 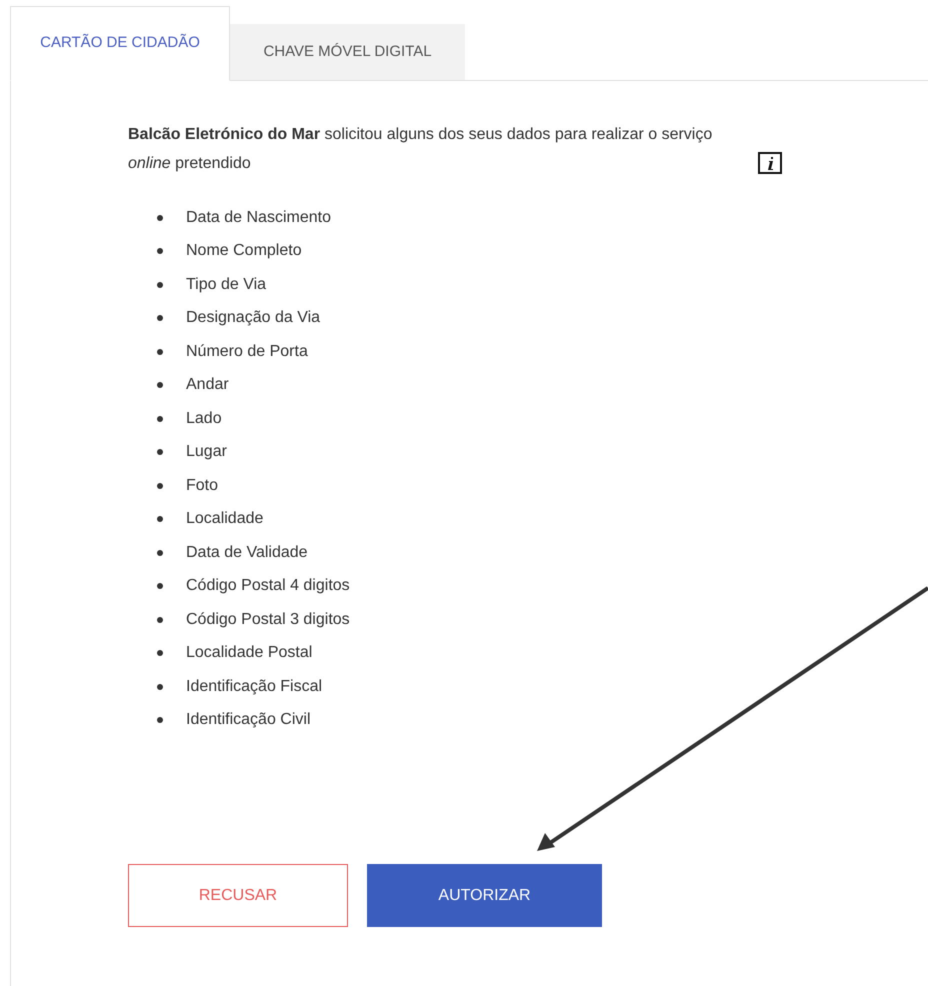 What do you see at coordinates (249, 653) in the screenshot?
I see `list-item-text: Localidade Postal` at bounding box center [249, 653].